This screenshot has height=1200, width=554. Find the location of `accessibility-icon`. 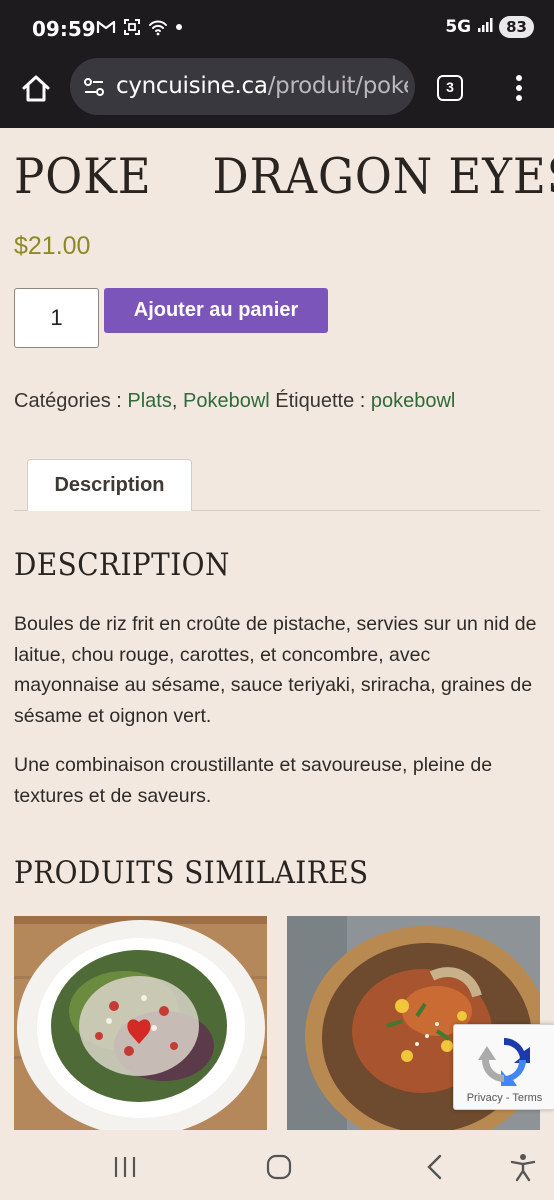

accessibility-icon is located at coordinates (523, 1167).